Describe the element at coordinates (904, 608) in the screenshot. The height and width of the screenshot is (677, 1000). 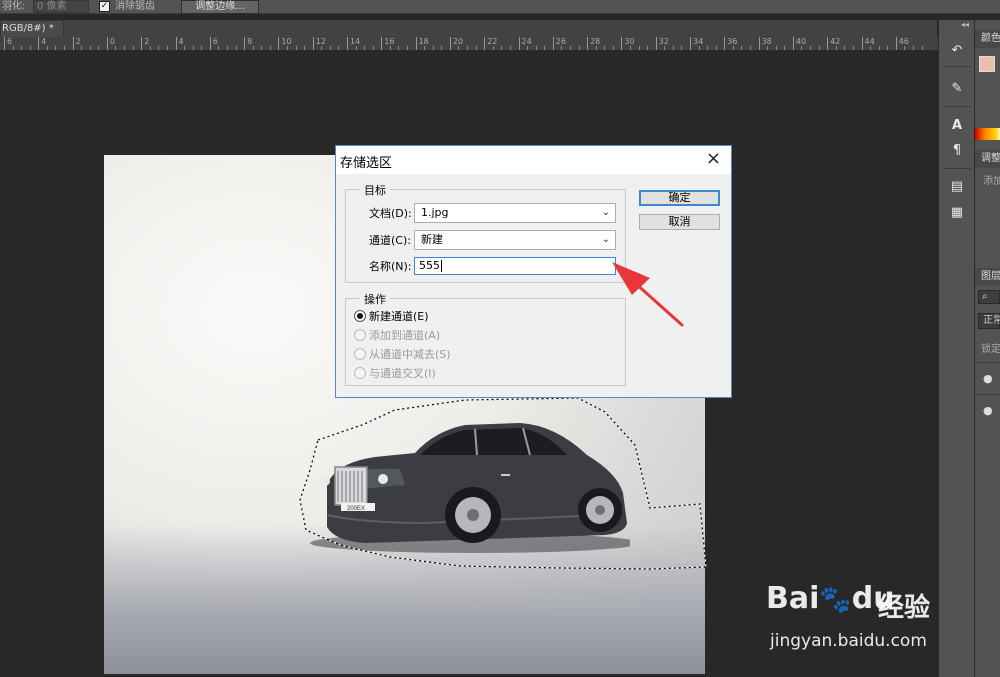
I see `watermark-product: 经验` at that location.